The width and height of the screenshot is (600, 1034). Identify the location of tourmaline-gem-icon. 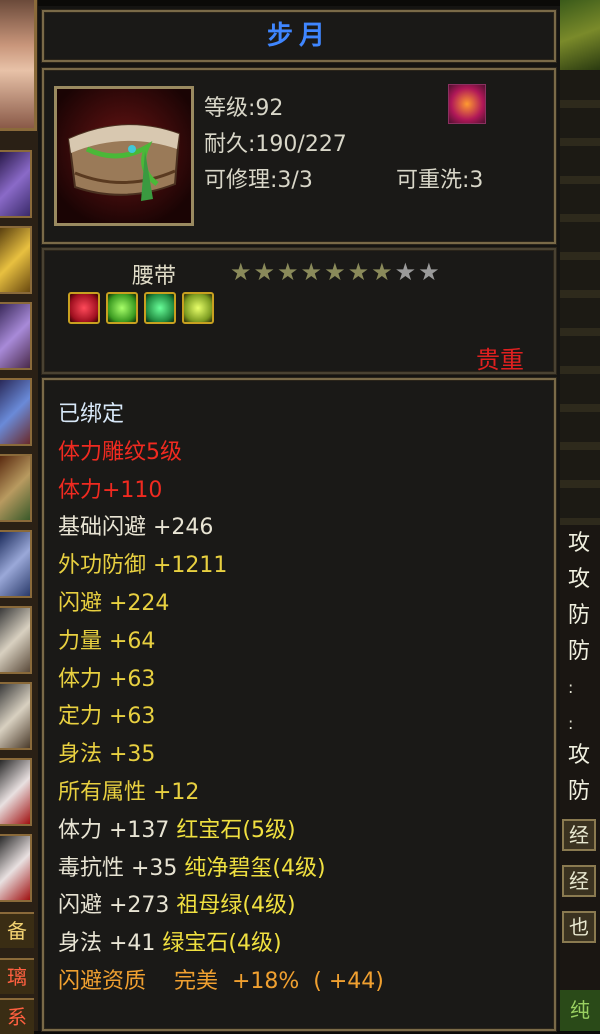
(122, 308).